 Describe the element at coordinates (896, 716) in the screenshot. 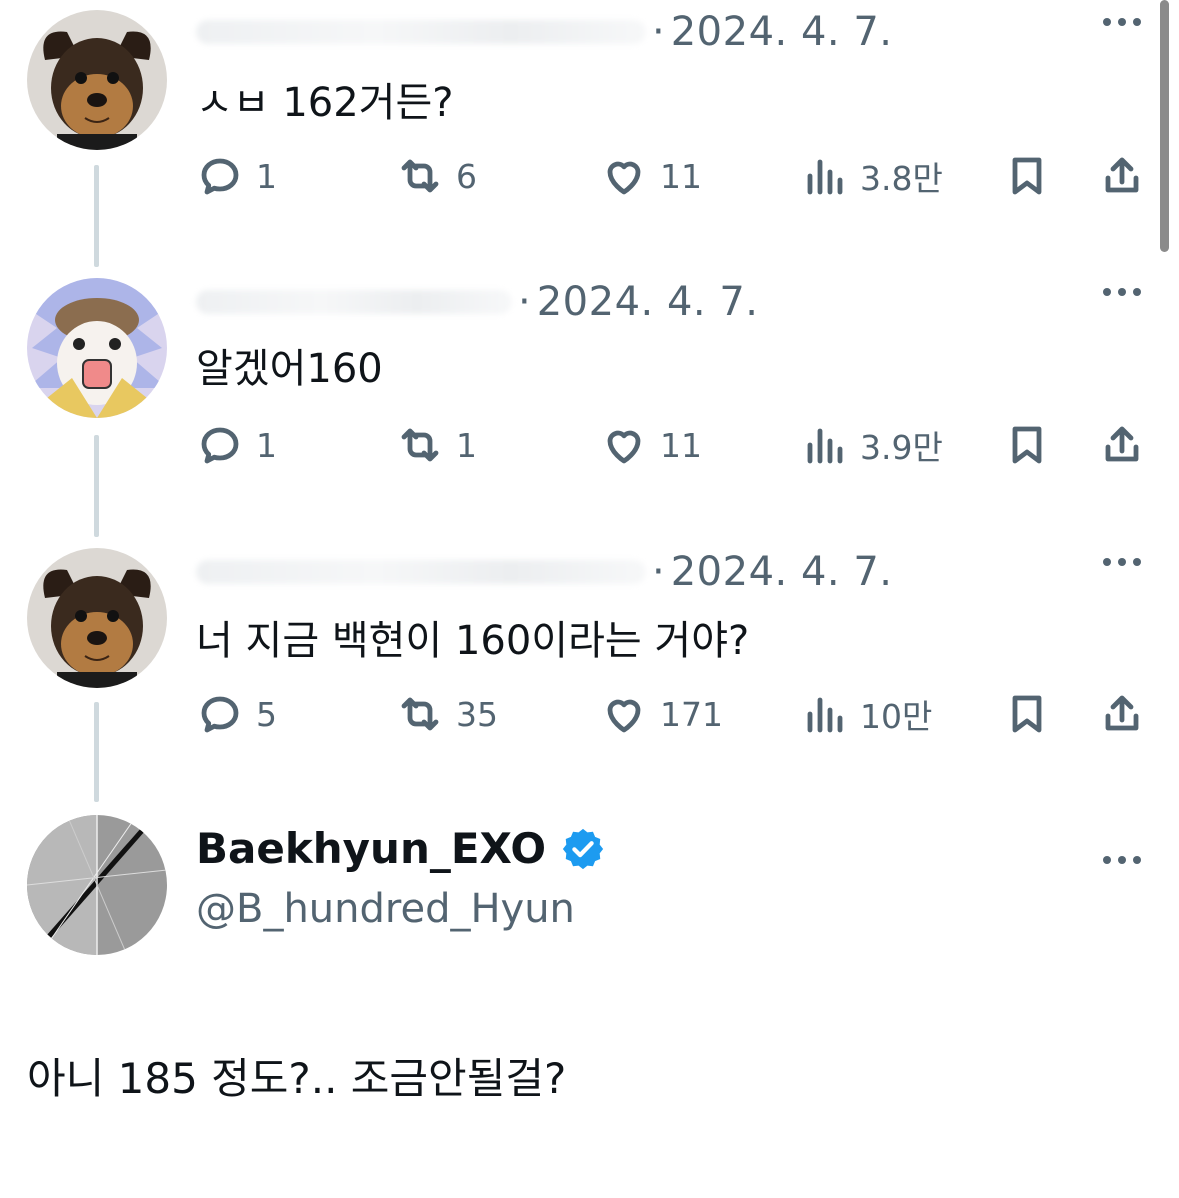

I see `views-count: 10만` at that location.